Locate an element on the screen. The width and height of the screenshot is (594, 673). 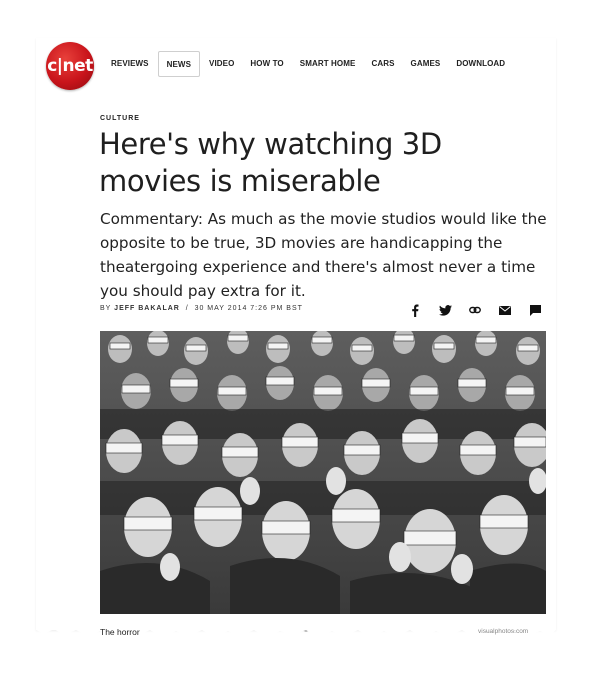
byline-prefix: BY is located at coordinates (106, 308).